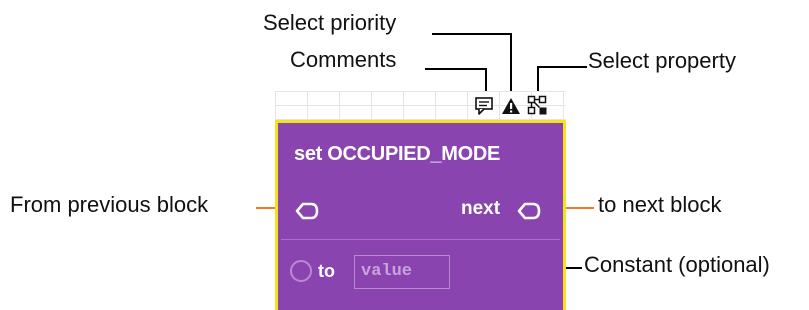 The height and width of the screenshot is (310, 809). I want to click on block-divider, so click(420, 239).